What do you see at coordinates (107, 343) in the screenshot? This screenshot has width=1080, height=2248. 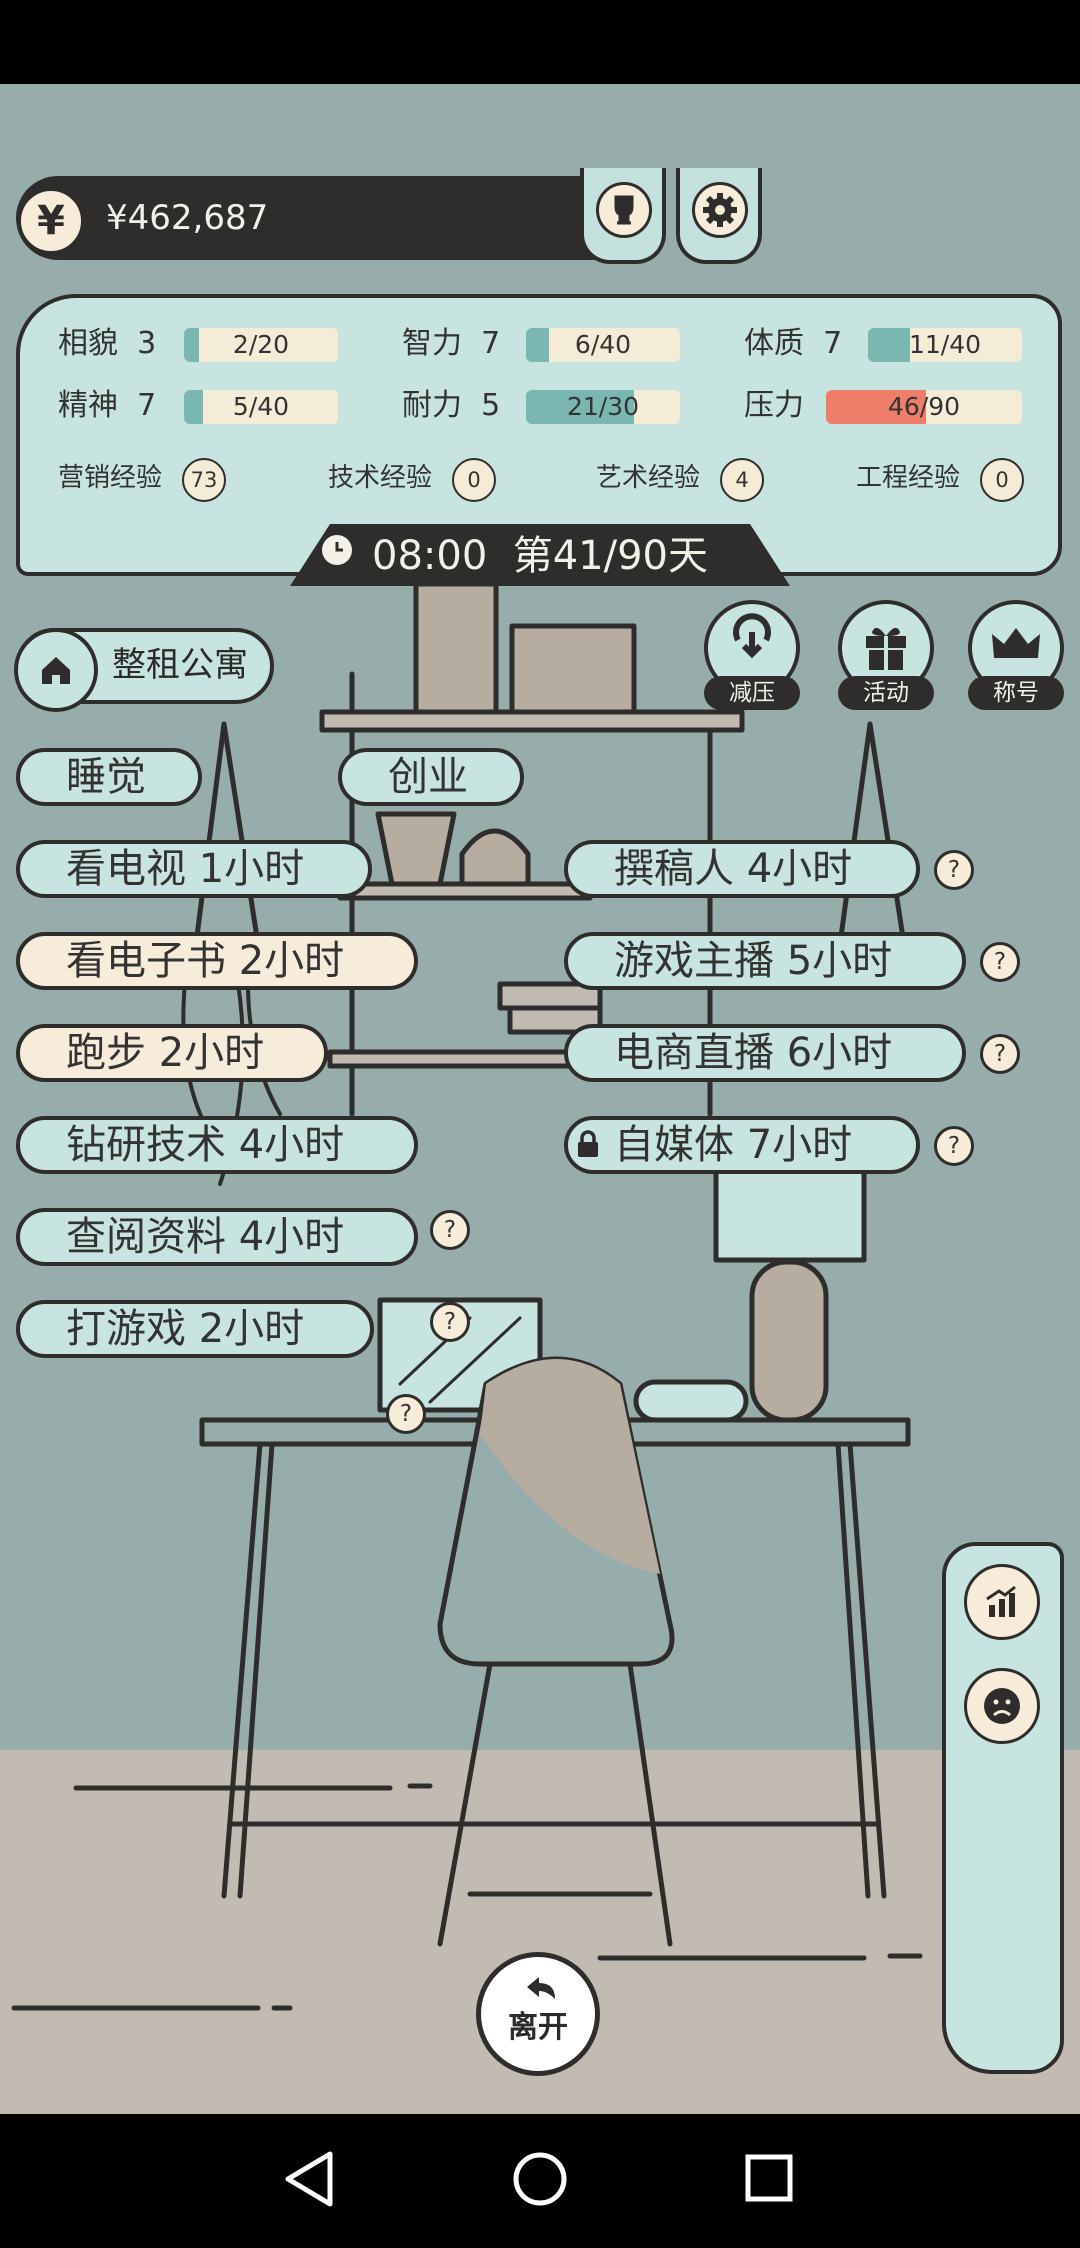 I see `stat-label-appearance: 相貌 3` at bounding box center [107, 343].